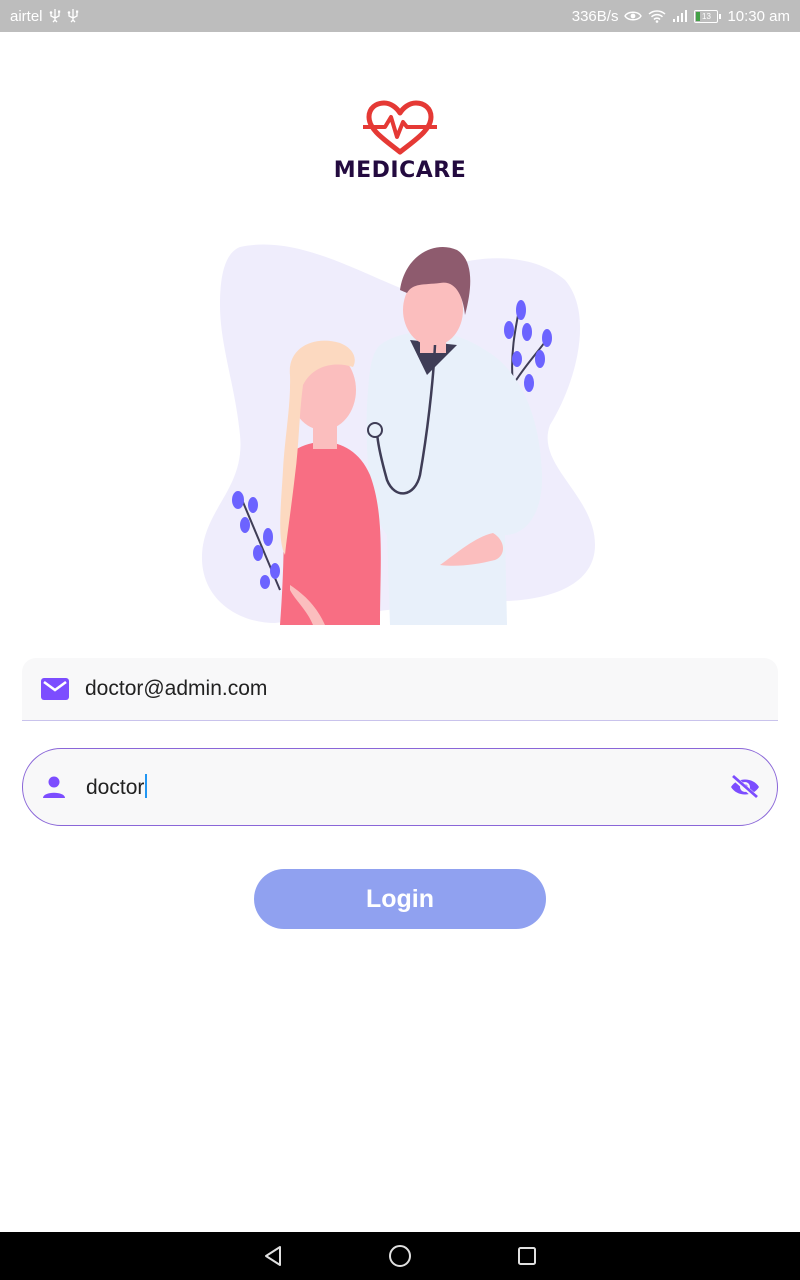 The width and height of the screenshot is (800, 1280). Describe the element at coordinates (273, 1256) in the screenshot. I see `back-icon` at that location.